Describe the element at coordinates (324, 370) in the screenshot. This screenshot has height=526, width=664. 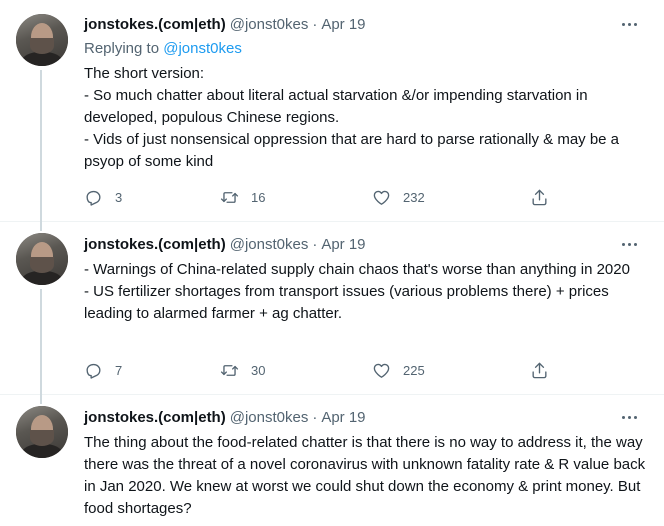
I see `tweet-actions: 7 30 225` at that location.